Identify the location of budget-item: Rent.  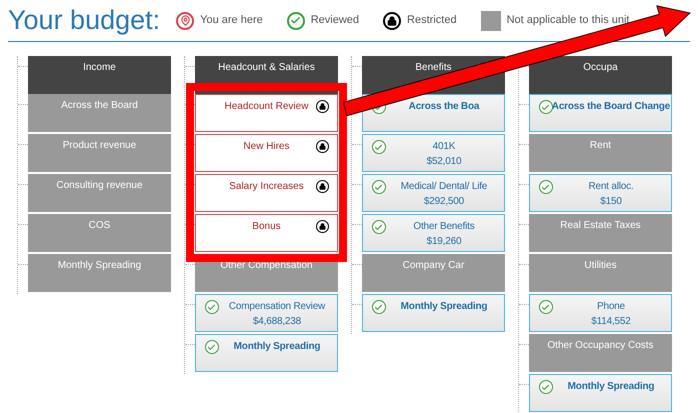
(600, 153).